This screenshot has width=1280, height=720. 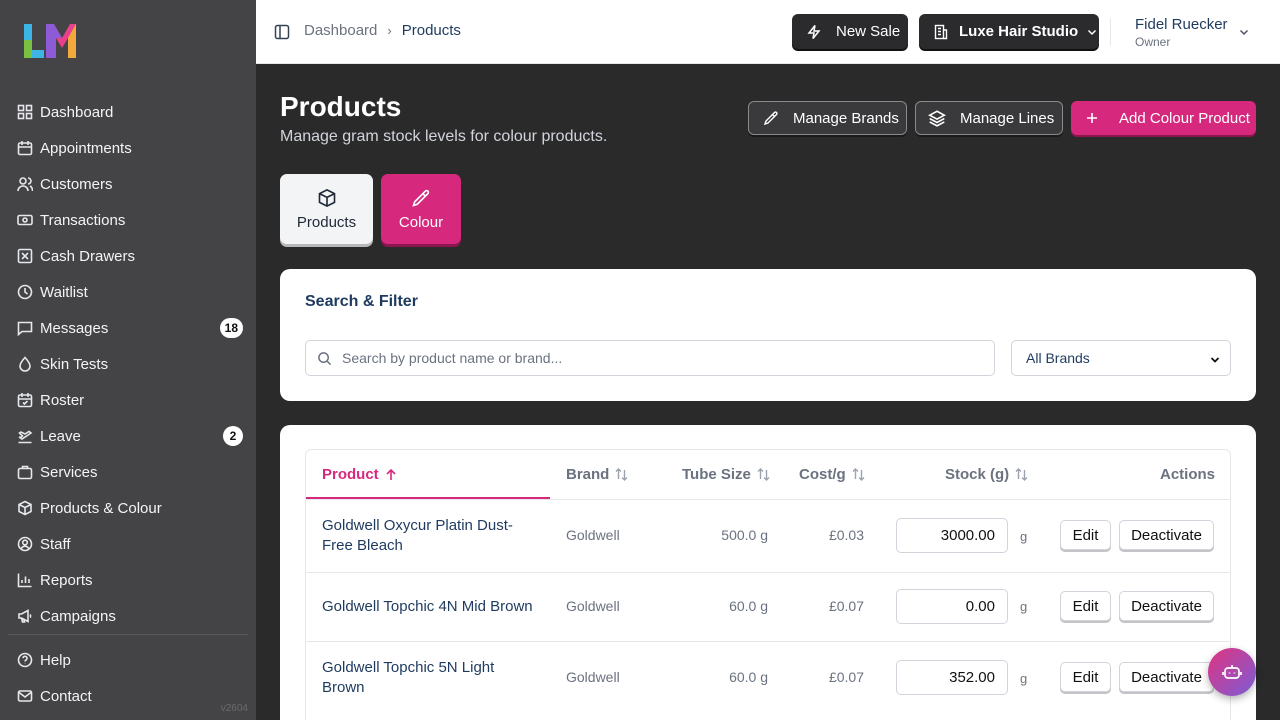 I want to click on sidebar-item-campaigns: Campaigns, so click(x=128, y=616).